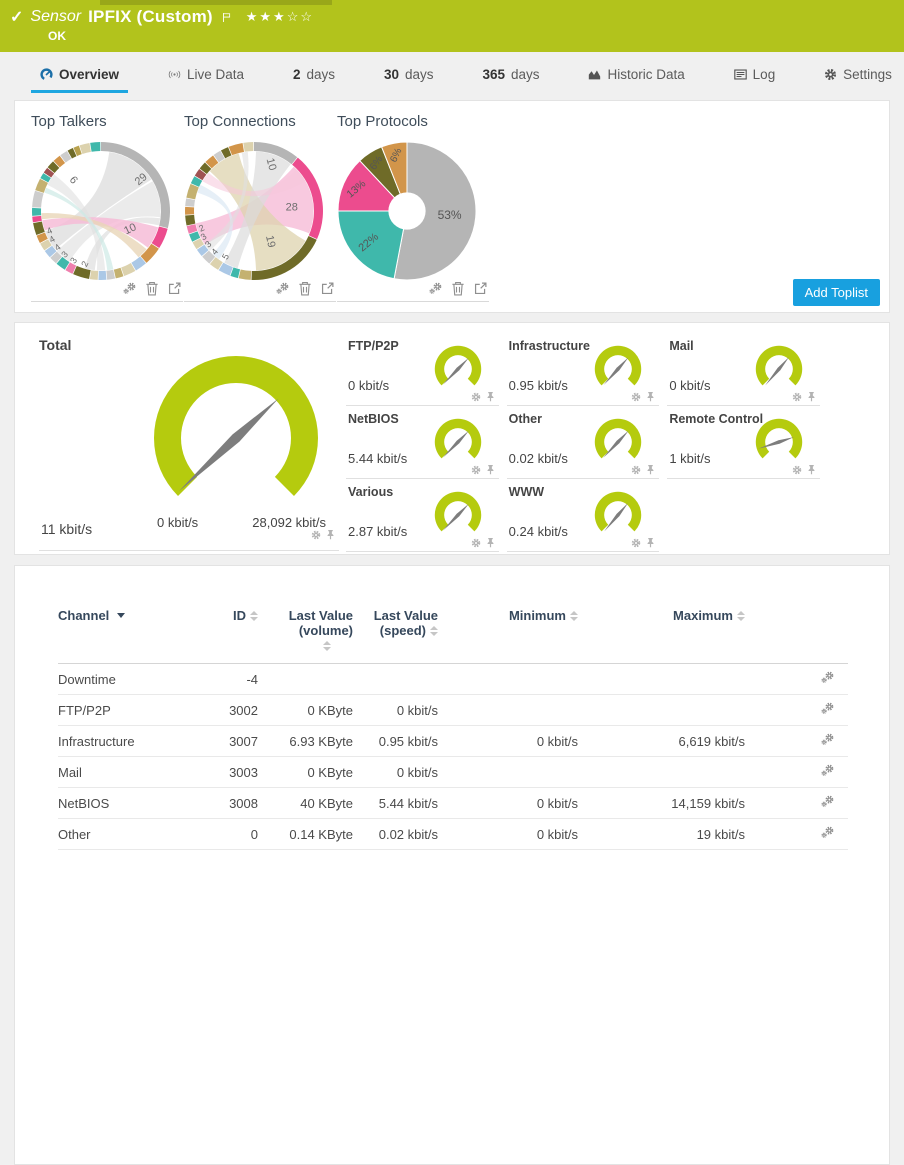 The height and width of the screenshot is (1165, 904). Describe the element at coordinates (796, 635) in the screenshot. I see `column-header-actions` at that location.